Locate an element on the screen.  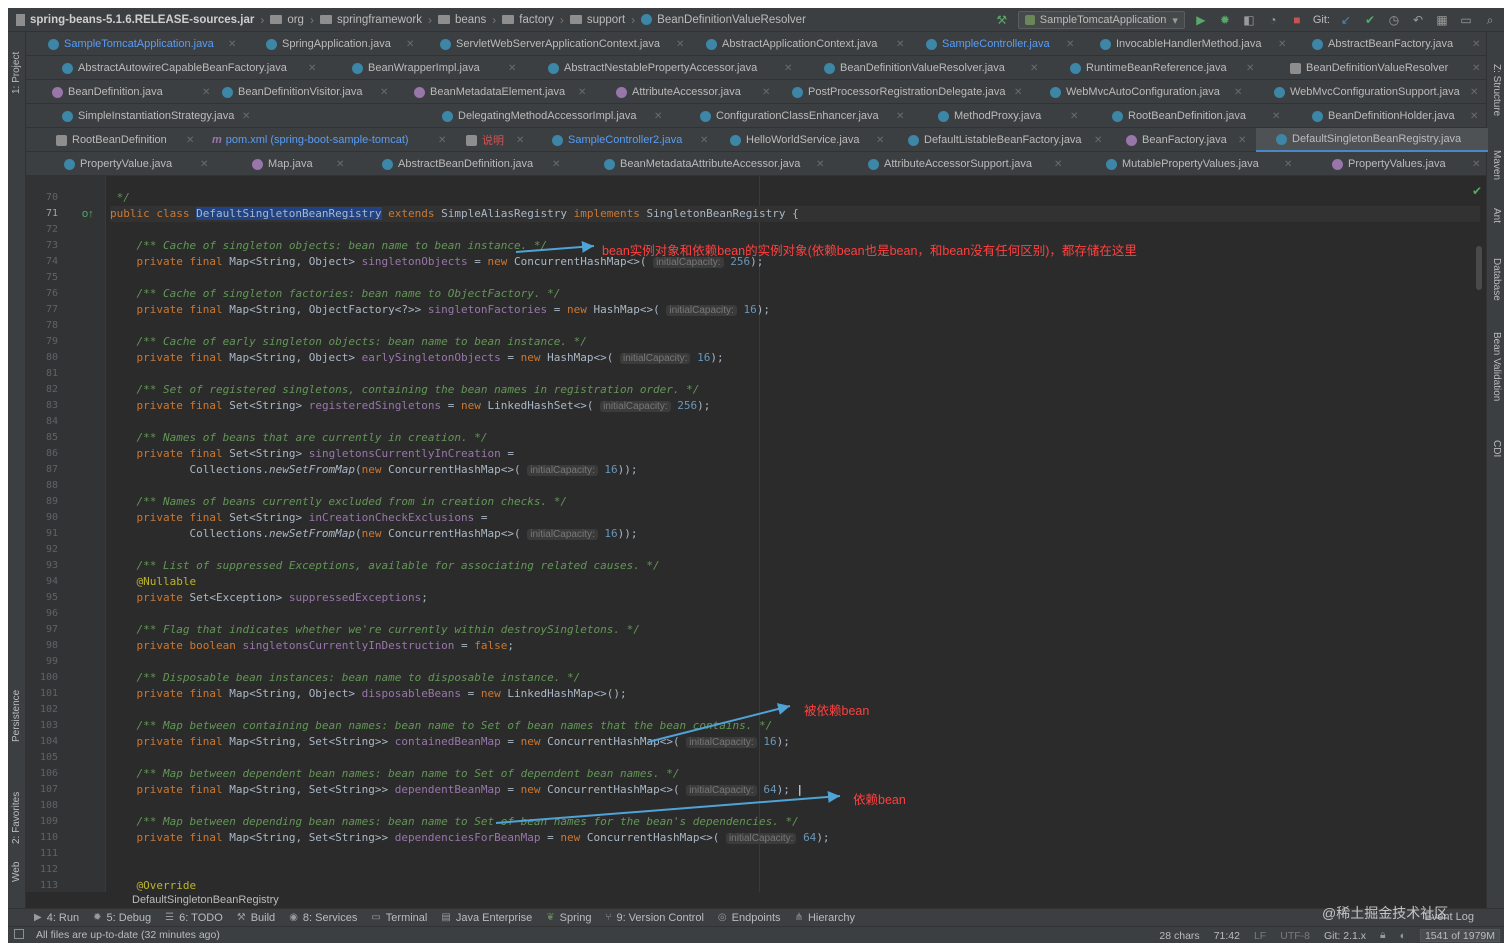
terminal-tool-button: ▭ Terminal is located at coordinates (399, 918).